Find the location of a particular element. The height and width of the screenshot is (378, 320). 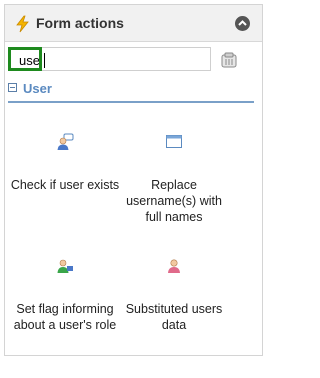

collapse-group-icon is located at coordinates (12, 87).